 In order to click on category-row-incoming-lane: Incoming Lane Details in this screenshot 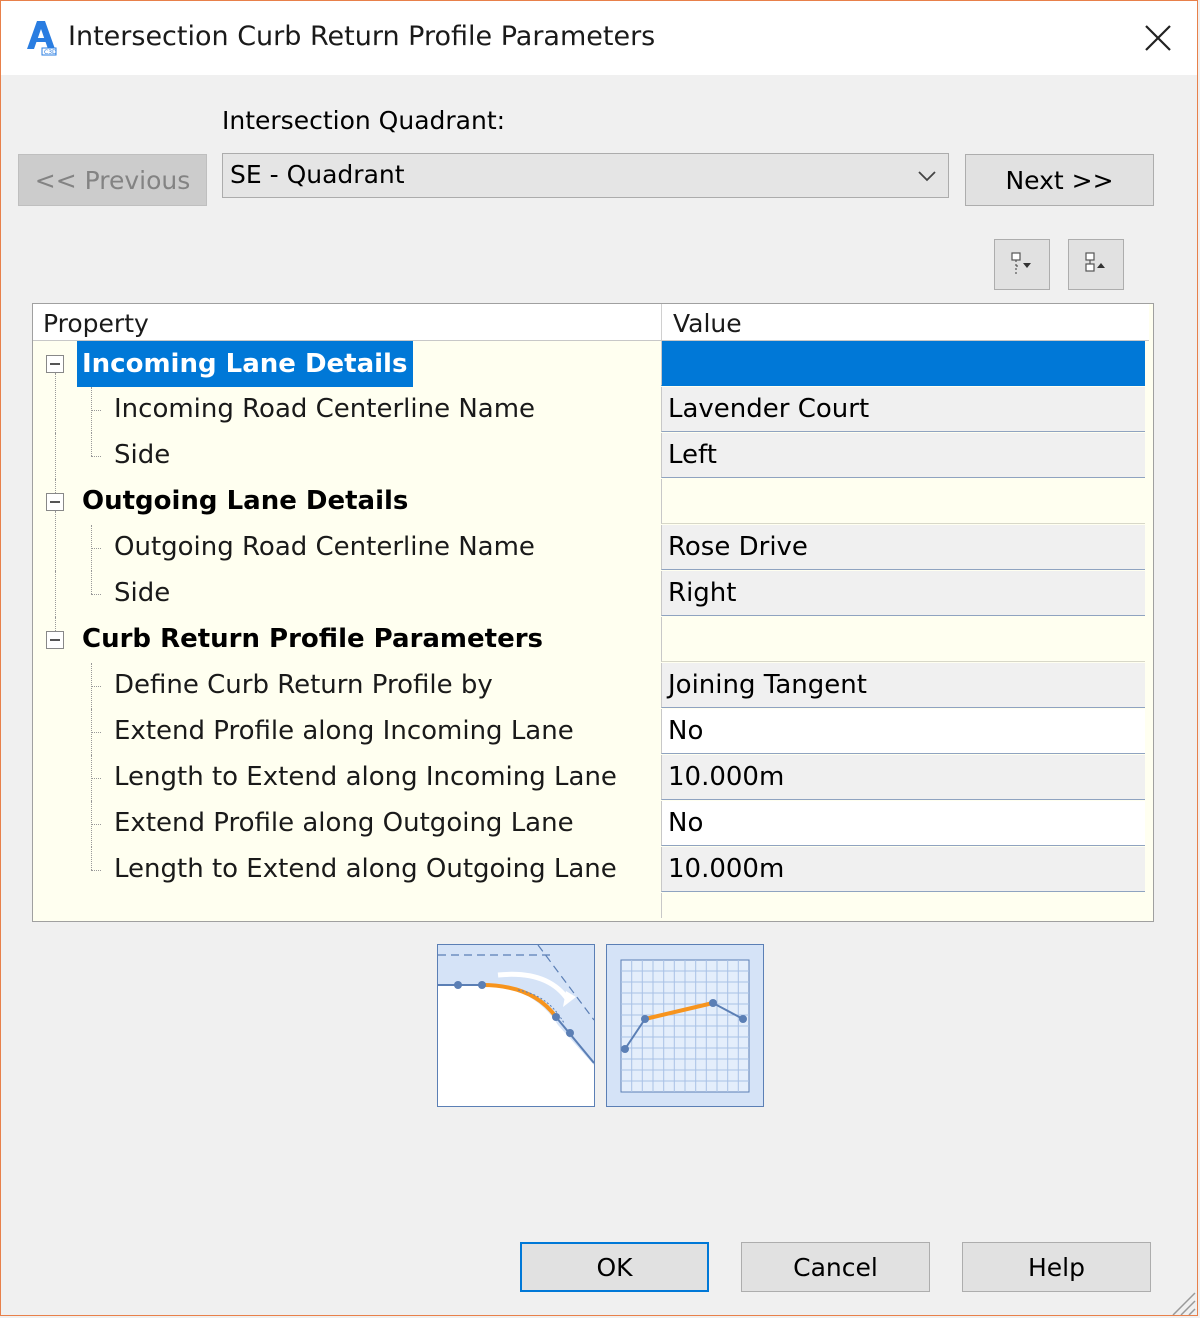, I will do `click(591, 364)`.